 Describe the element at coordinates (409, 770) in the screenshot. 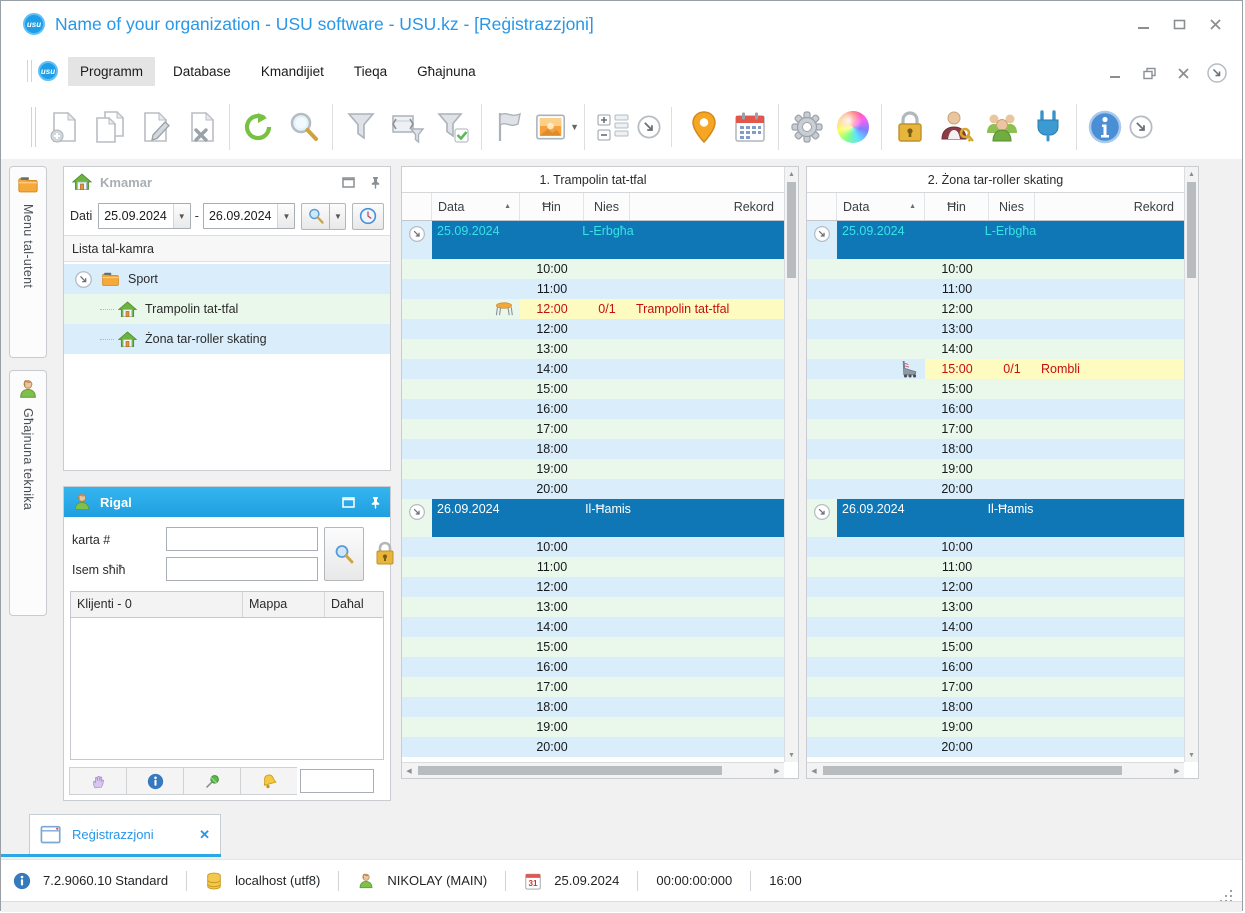

I see `scroll-left-icon: ◀` at that location.